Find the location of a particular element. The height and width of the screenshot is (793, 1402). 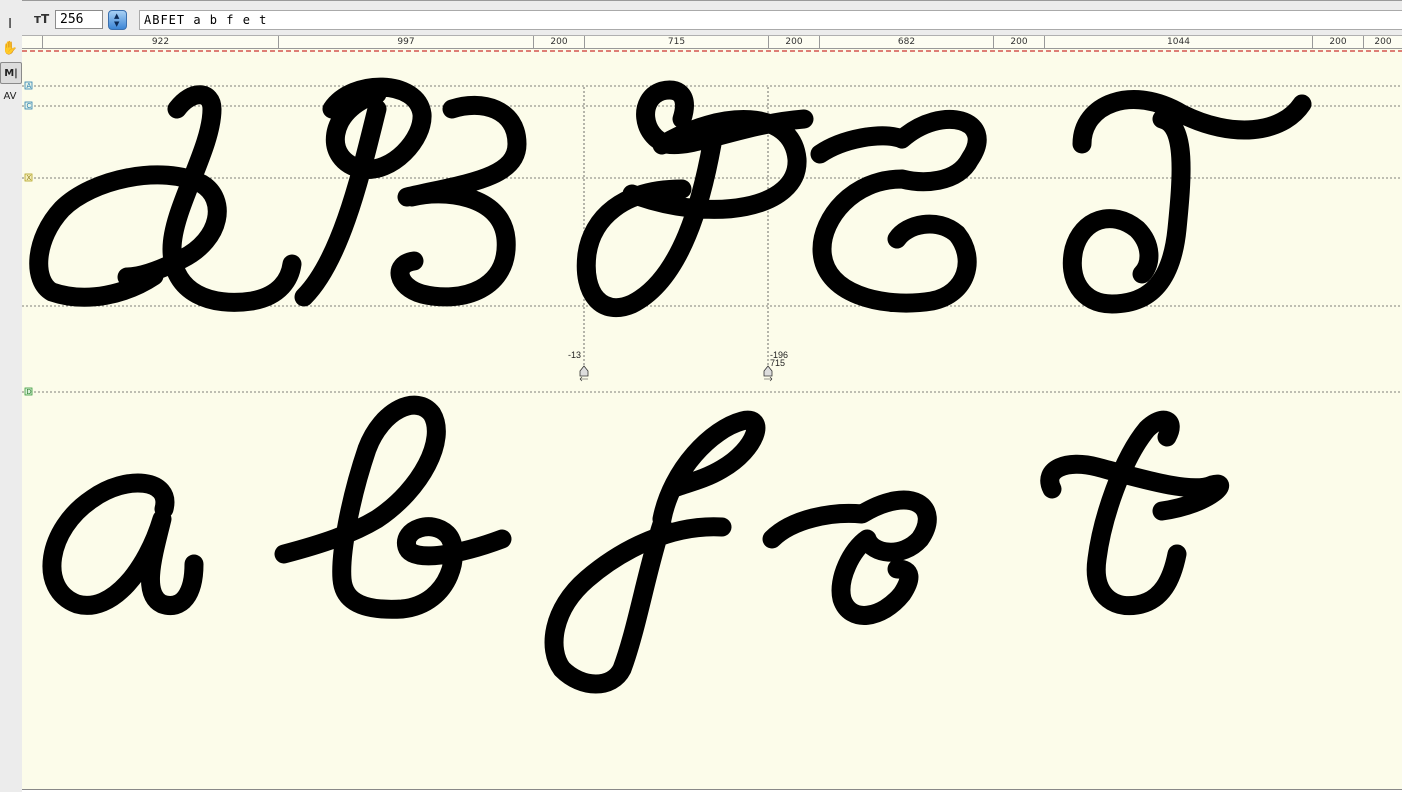

ruler-segment-T-width: 1044 is located at coordinates (1178, 42).